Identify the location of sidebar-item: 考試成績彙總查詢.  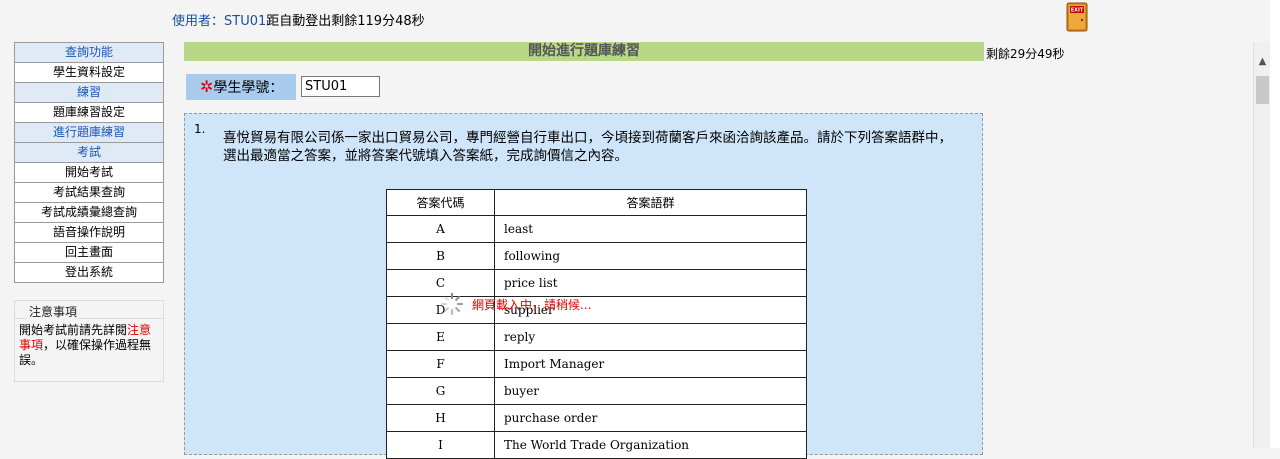
(89, 213).